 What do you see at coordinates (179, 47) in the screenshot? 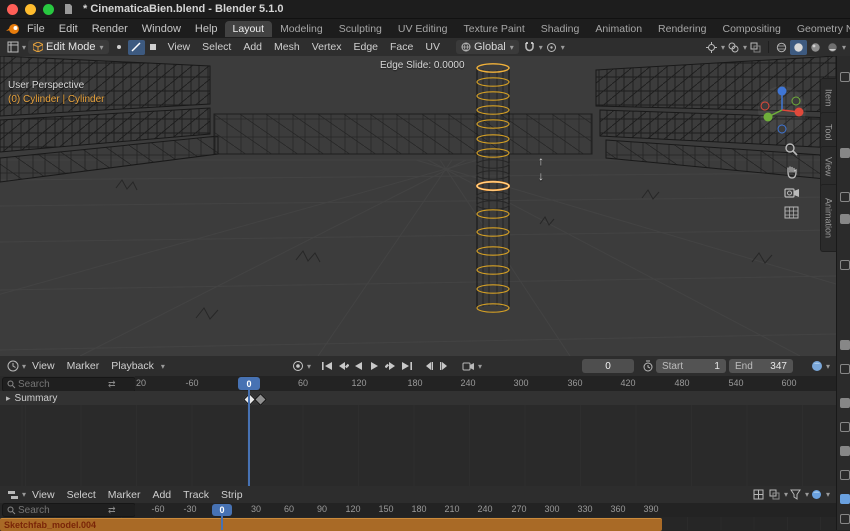
I see `menu-view: View` at bounding box center [179, 47].